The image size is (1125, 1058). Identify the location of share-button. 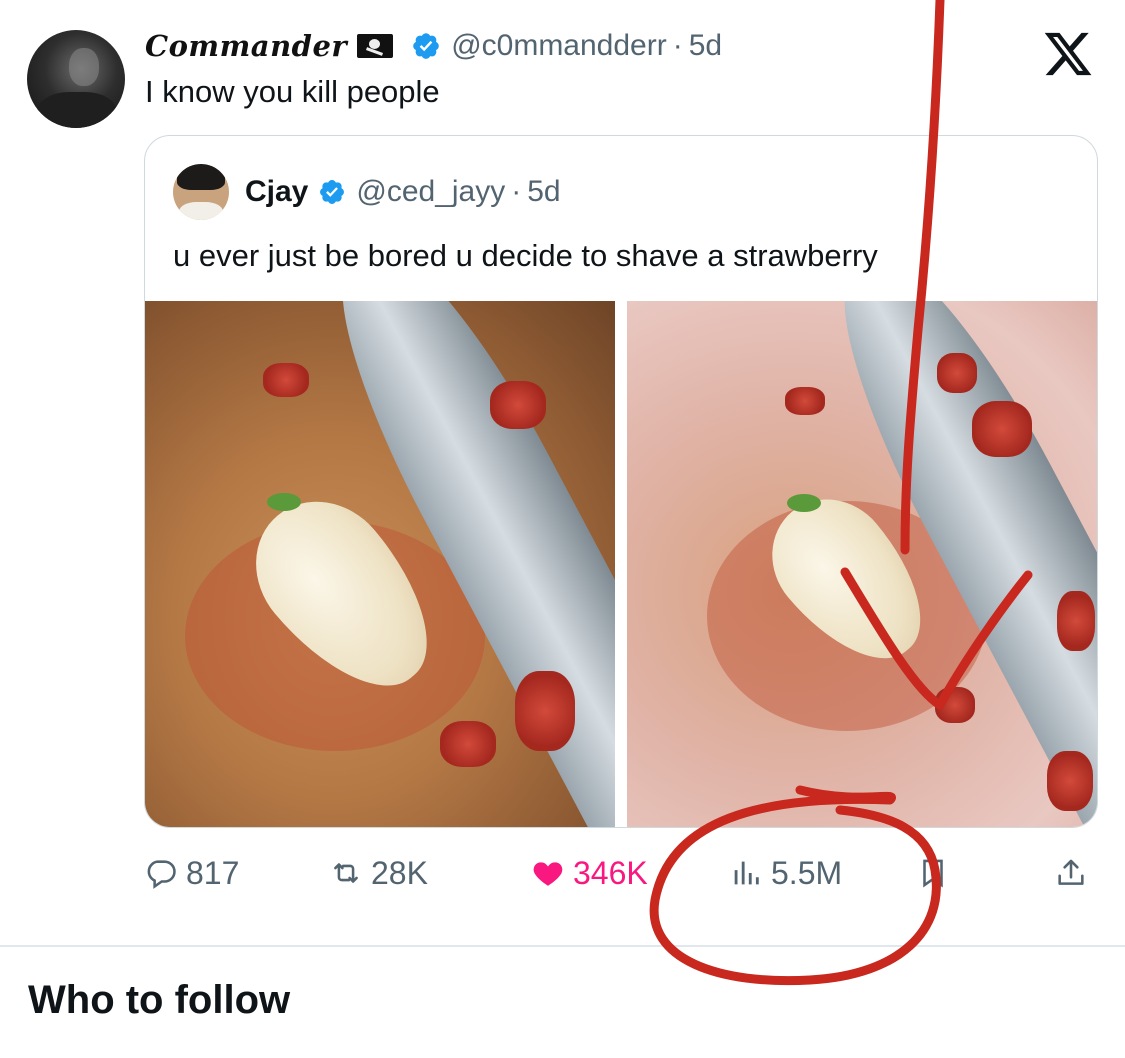
(1075, 873).